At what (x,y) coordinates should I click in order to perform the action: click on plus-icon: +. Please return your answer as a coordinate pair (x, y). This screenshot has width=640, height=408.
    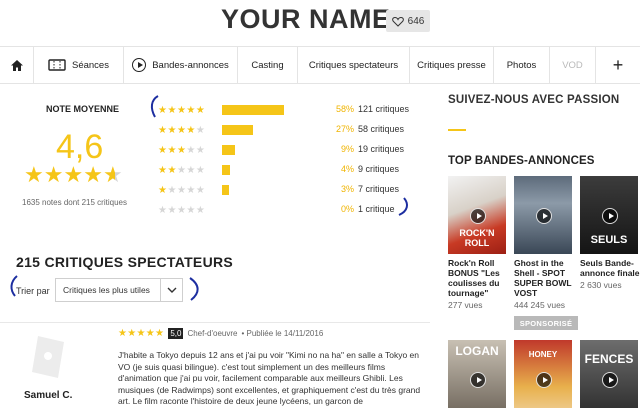
    Looking at the image, I should click on (618, 64).